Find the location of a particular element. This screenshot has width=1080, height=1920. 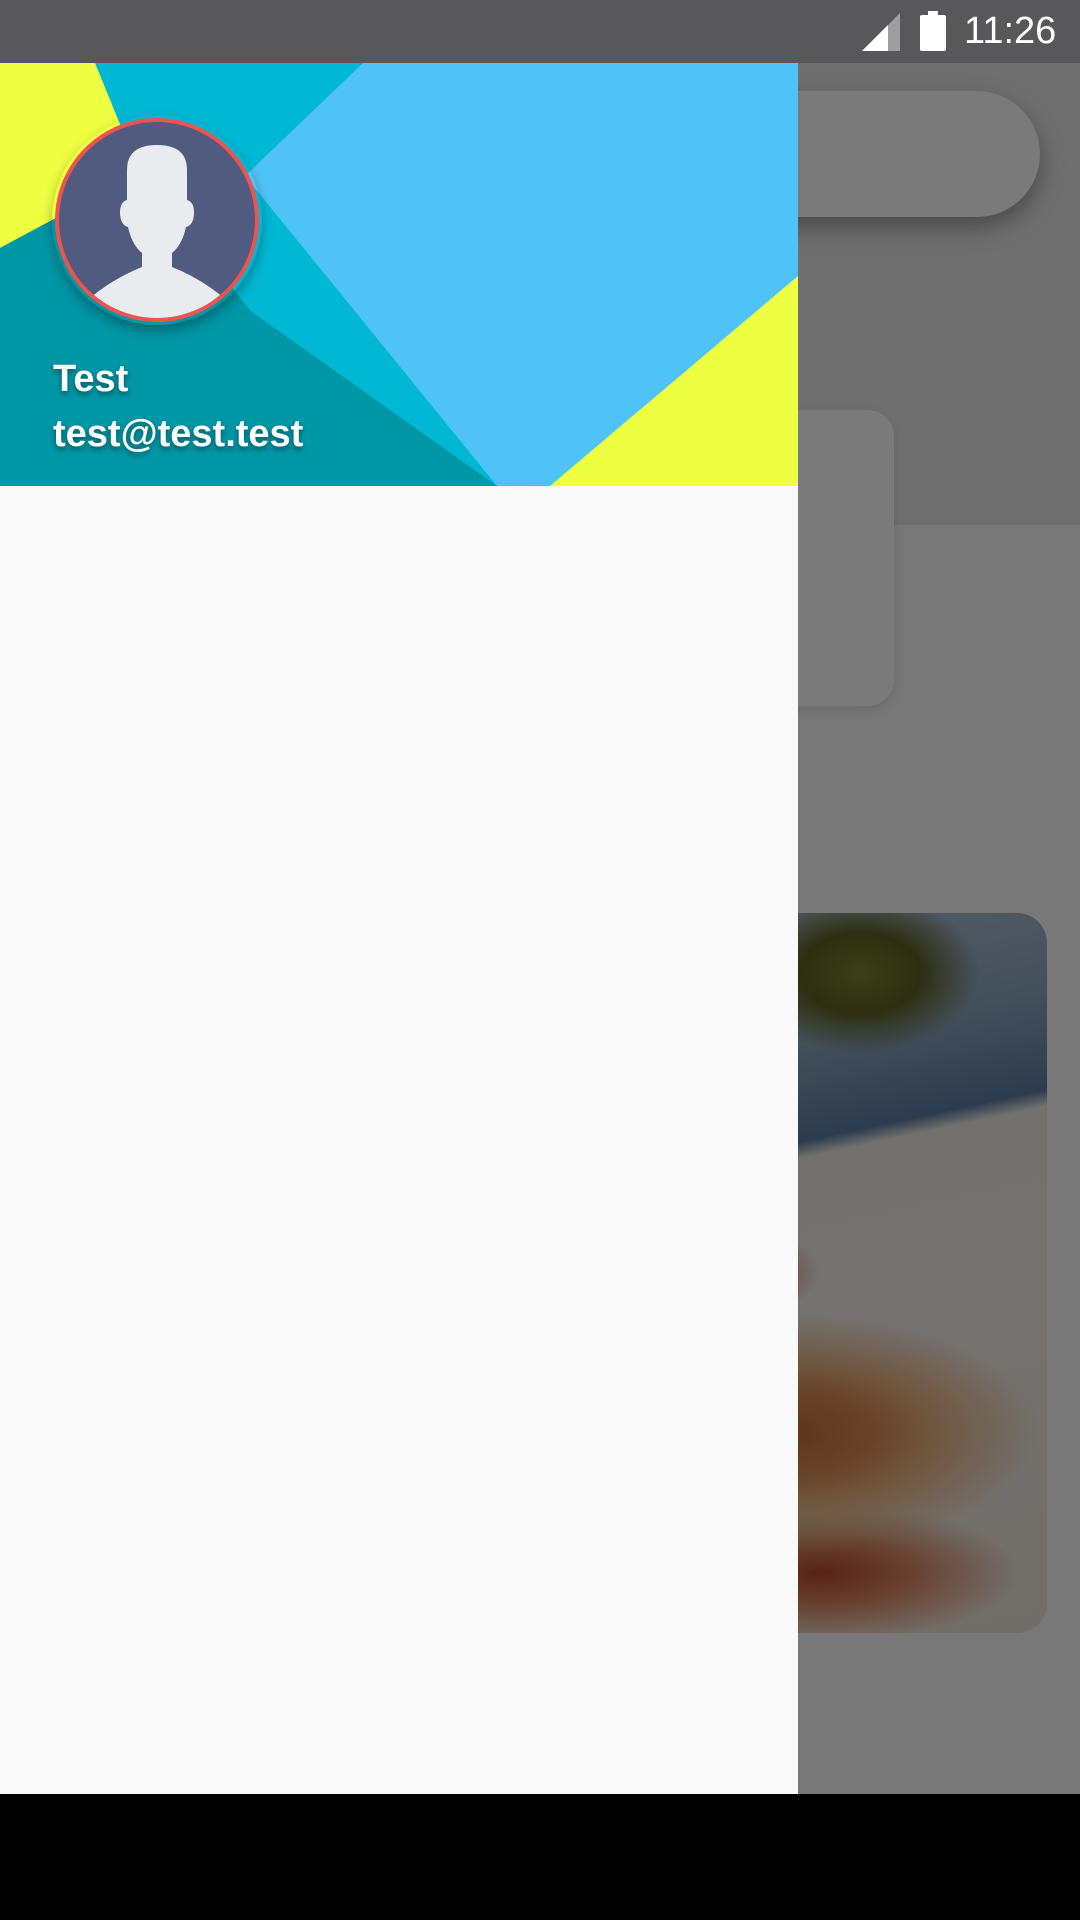

drawer-user-name: Test is located at coordinates (91, 379).